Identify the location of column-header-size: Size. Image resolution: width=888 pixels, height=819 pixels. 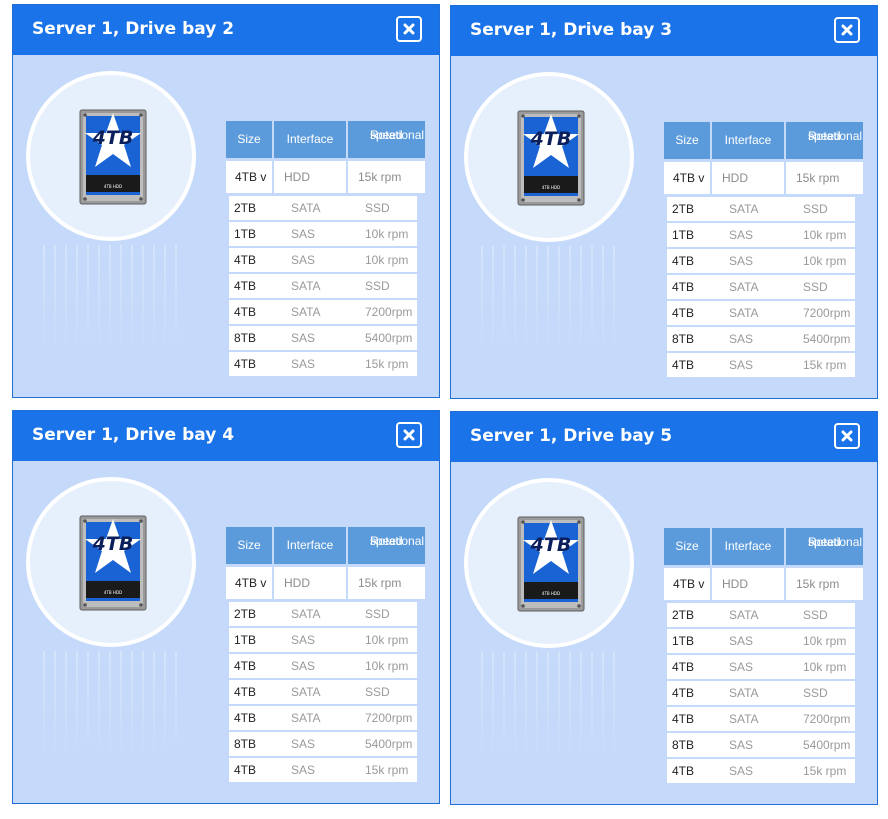
(249, 545).